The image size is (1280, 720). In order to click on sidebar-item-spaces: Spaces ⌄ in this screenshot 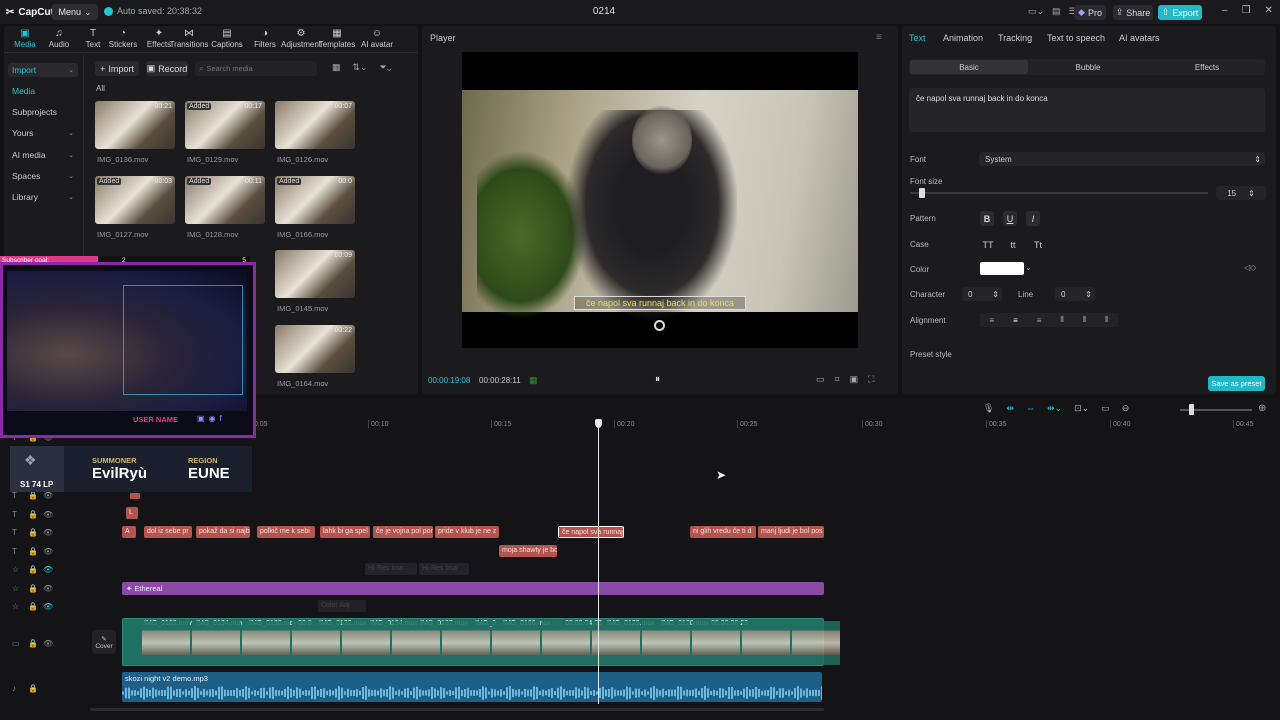, I will do `click(43, 176)`.